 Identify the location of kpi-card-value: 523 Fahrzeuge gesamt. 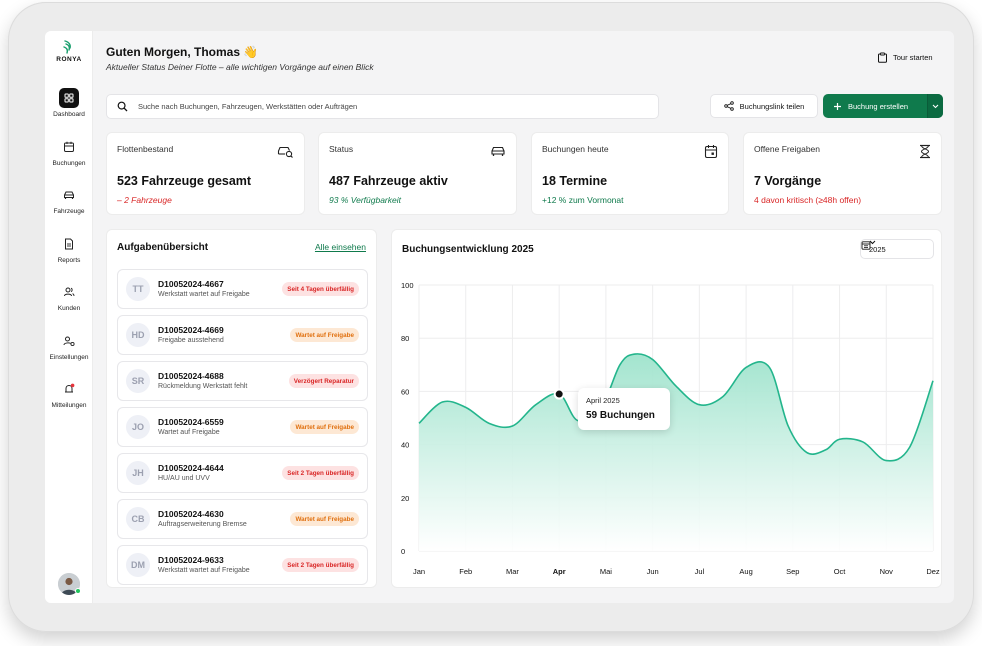
(184, 181).